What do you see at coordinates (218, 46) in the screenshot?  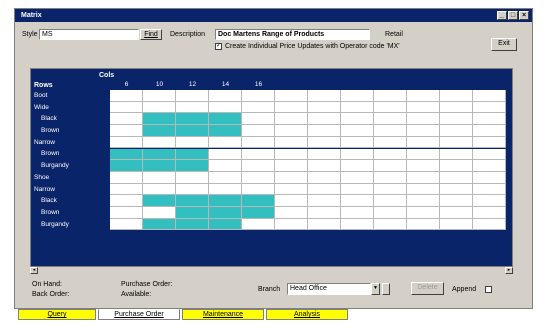 I see `create-updates-checkbox: ✓` at bounding box center [218, 46].